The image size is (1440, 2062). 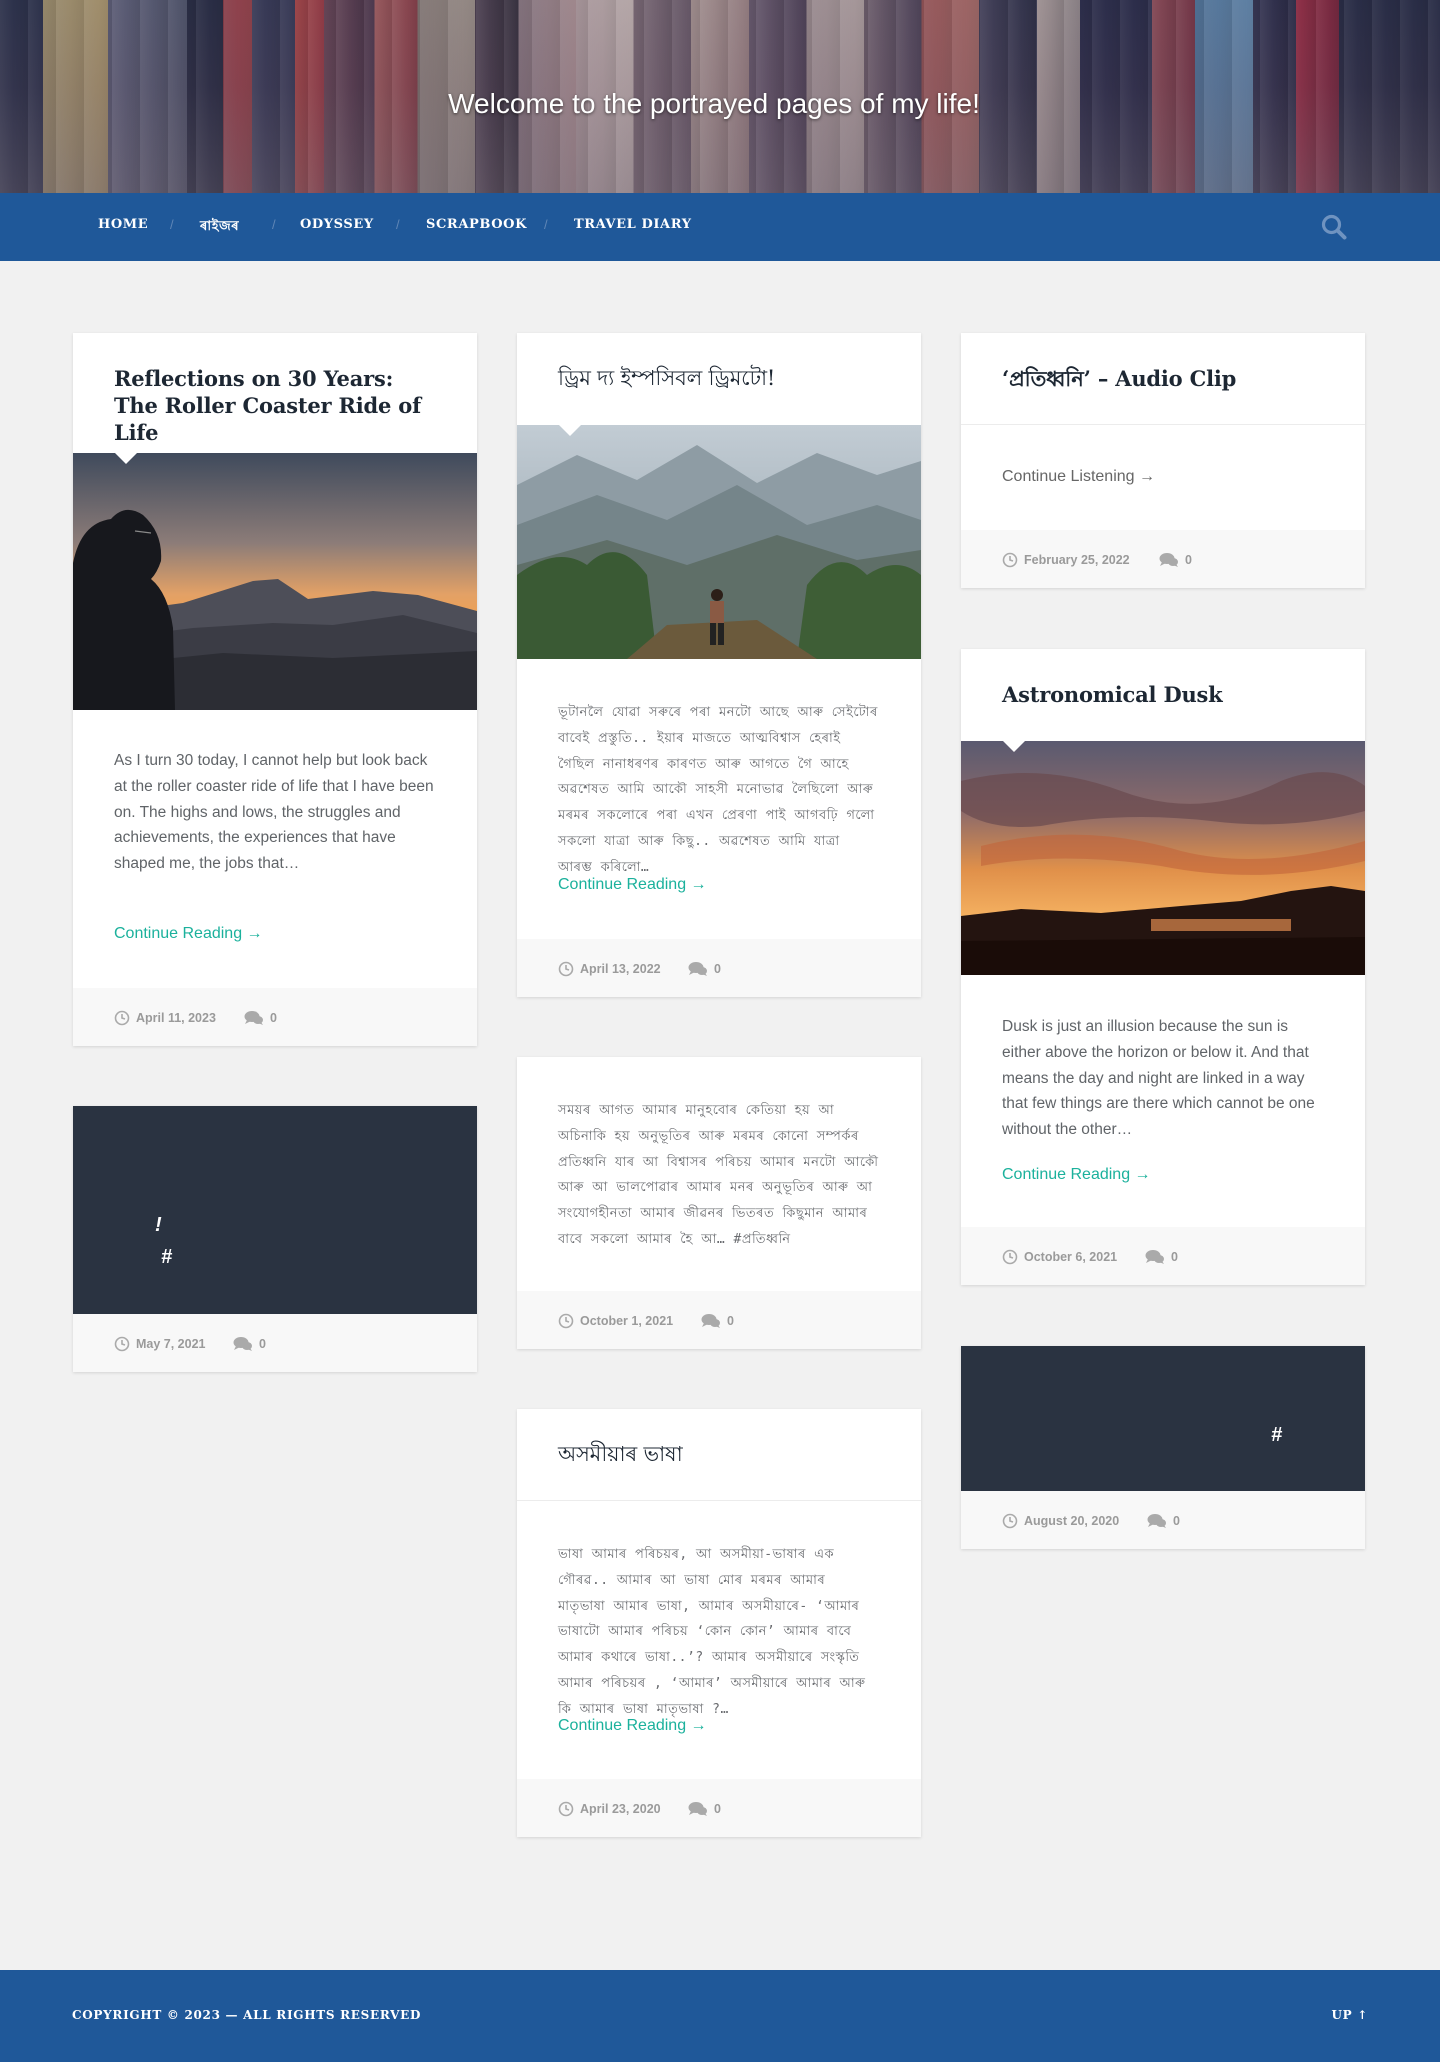 What do you see at coordinates (275, 1343) in the screenshot?
I see `post-meta: May 7, 2021 0` at bounding box center [275, 1343].